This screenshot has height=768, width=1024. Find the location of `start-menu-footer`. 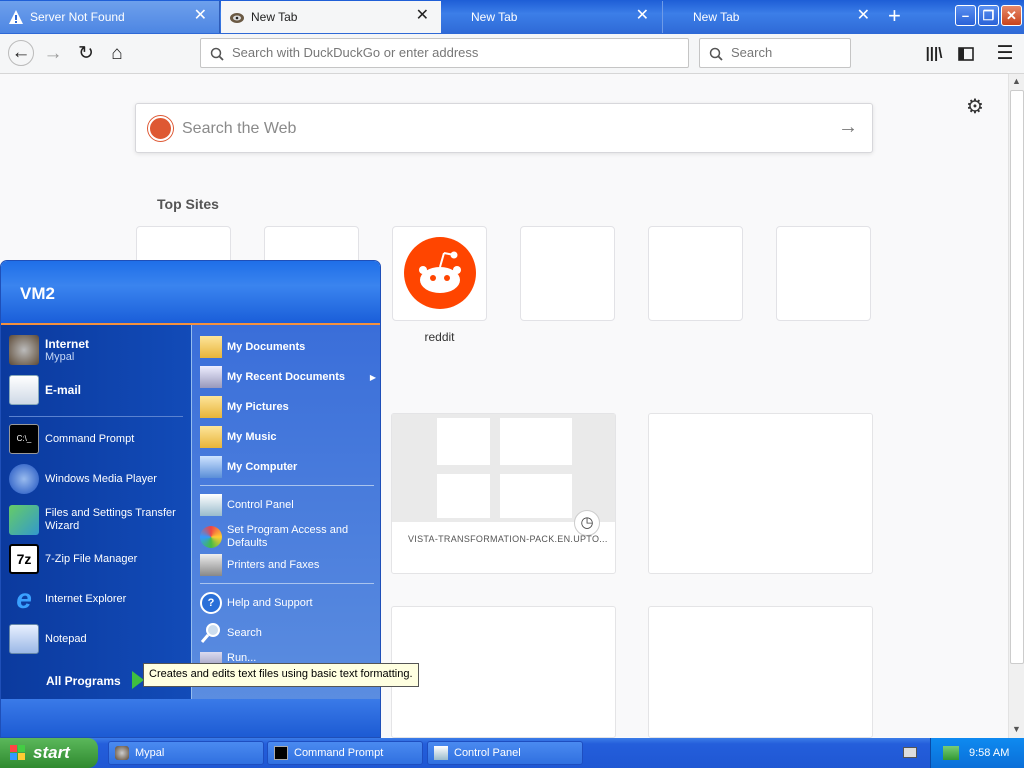

start-menu-footer is located at coordinates (190, 718).